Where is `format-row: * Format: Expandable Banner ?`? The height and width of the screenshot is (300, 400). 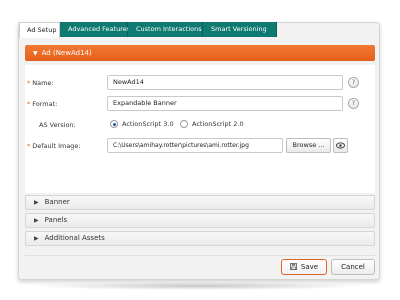 format-row: * Format: Expandable Banner ? is located at coordinates (200, 104).